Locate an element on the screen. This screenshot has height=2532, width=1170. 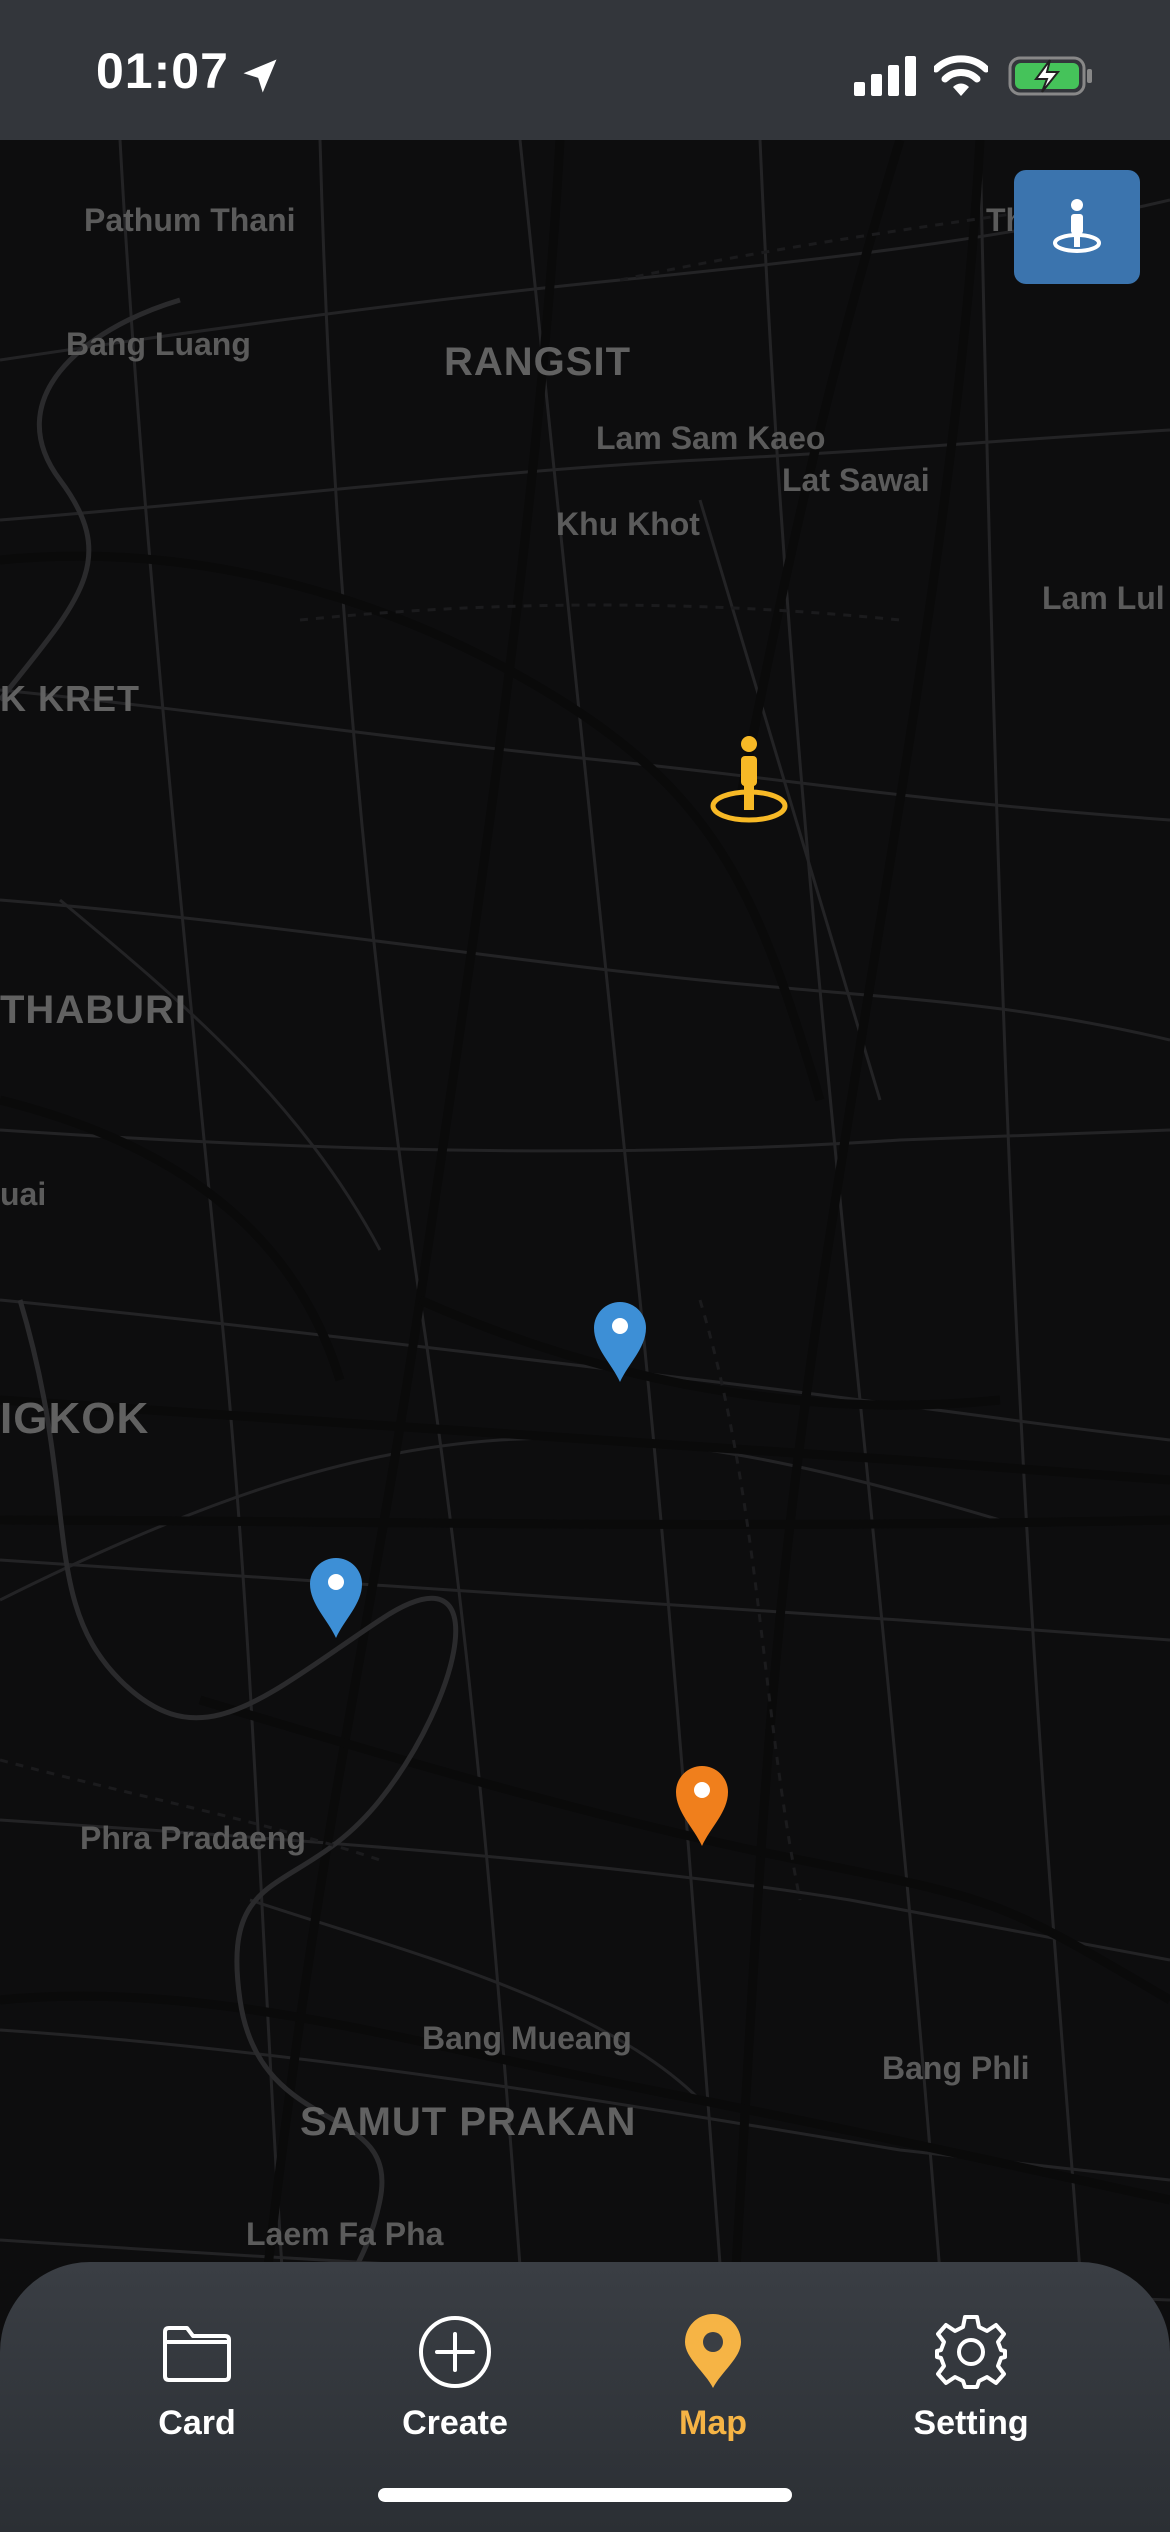
tab-map: Map is located at coordinates (713, 2387).